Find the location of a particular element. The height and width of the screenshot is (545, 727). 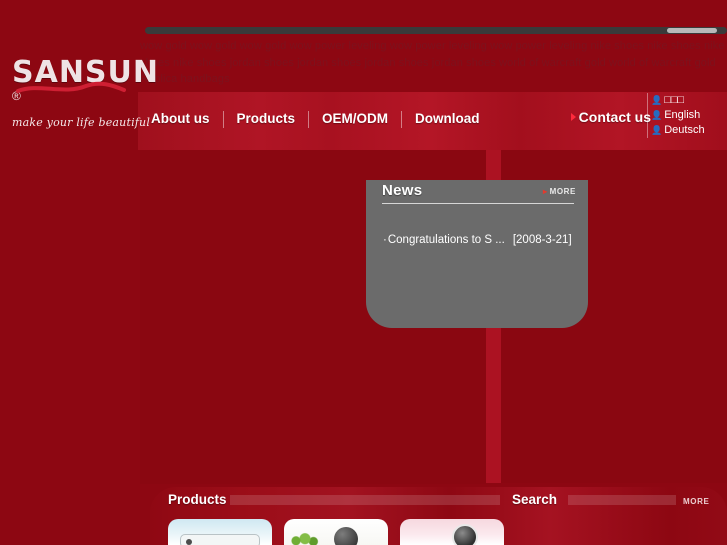

news-header: News ▸ MORE is located at coordinates (477, 194).